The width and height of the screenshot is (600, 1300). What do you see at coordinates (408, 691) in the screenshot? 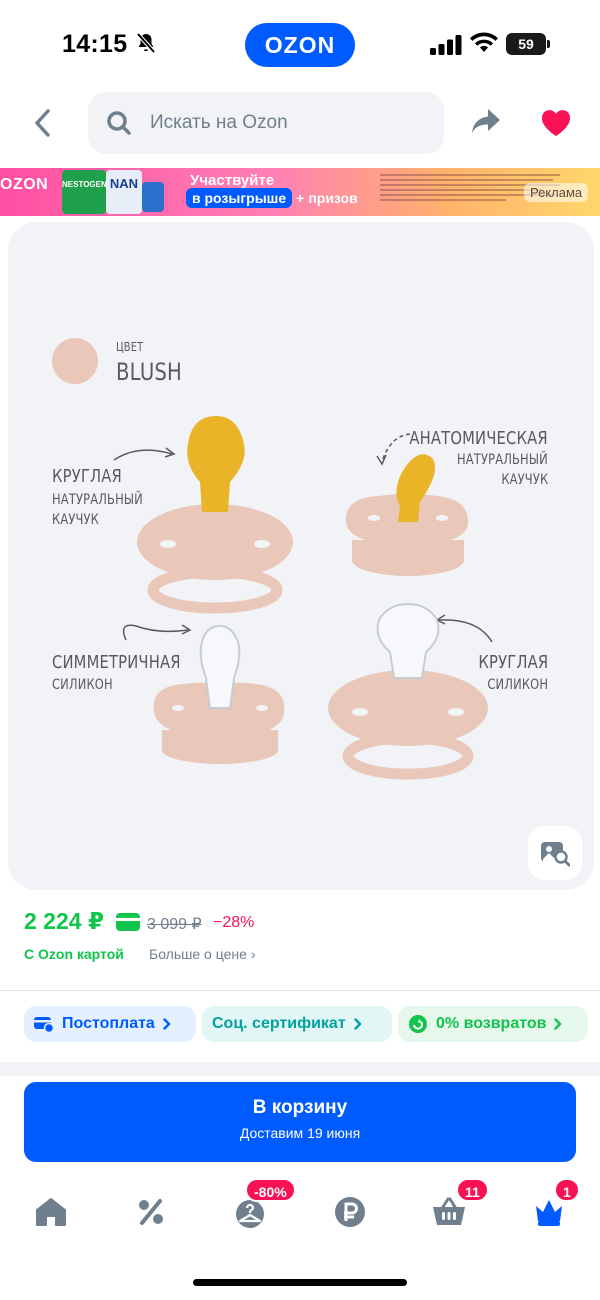
I see `pacifier-round-silicone` at bounding box center [408, 691].